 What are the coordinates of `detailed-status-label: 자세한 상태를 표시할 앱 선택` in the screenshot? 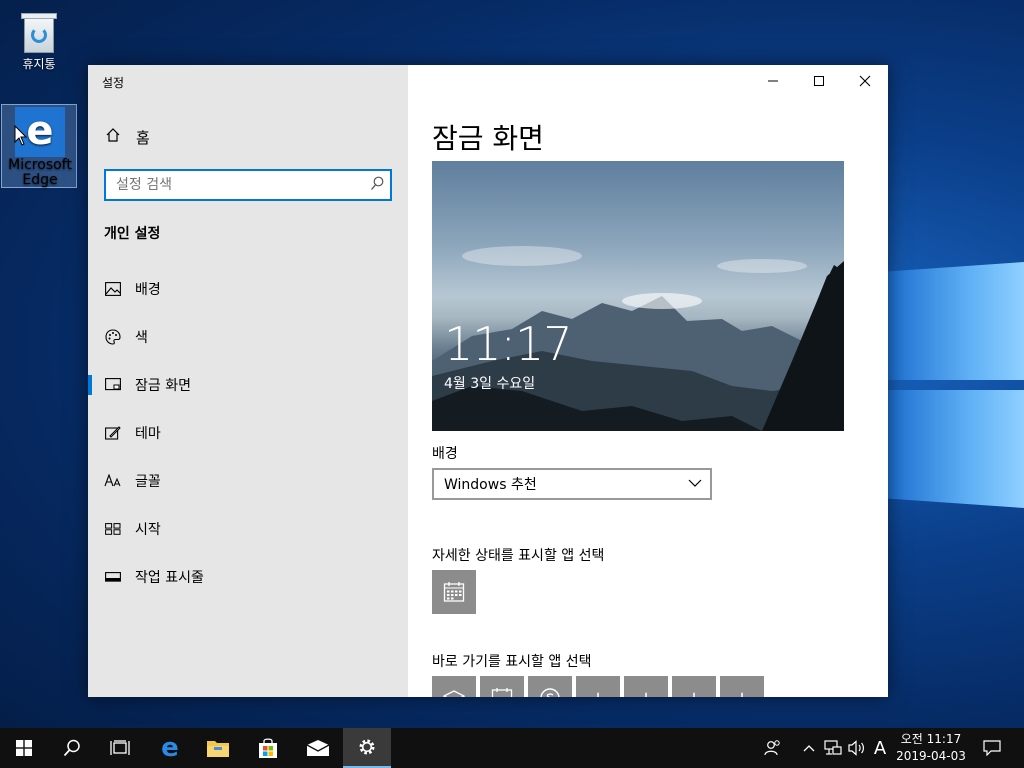 It's located at (518, 556).